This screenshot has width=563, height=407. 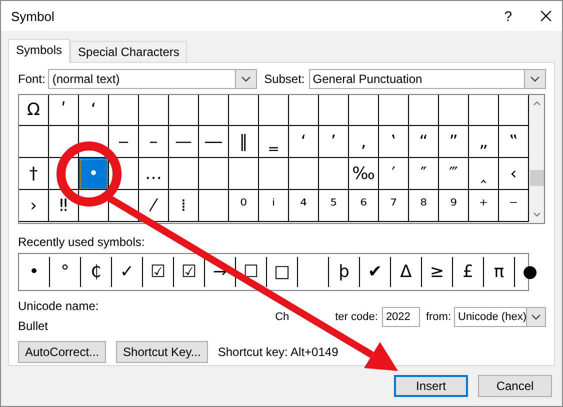 What do you see at coordinates (129, 51) in the screenshot?
I see `tab: Special Characters` at bounding box center [129, 51].